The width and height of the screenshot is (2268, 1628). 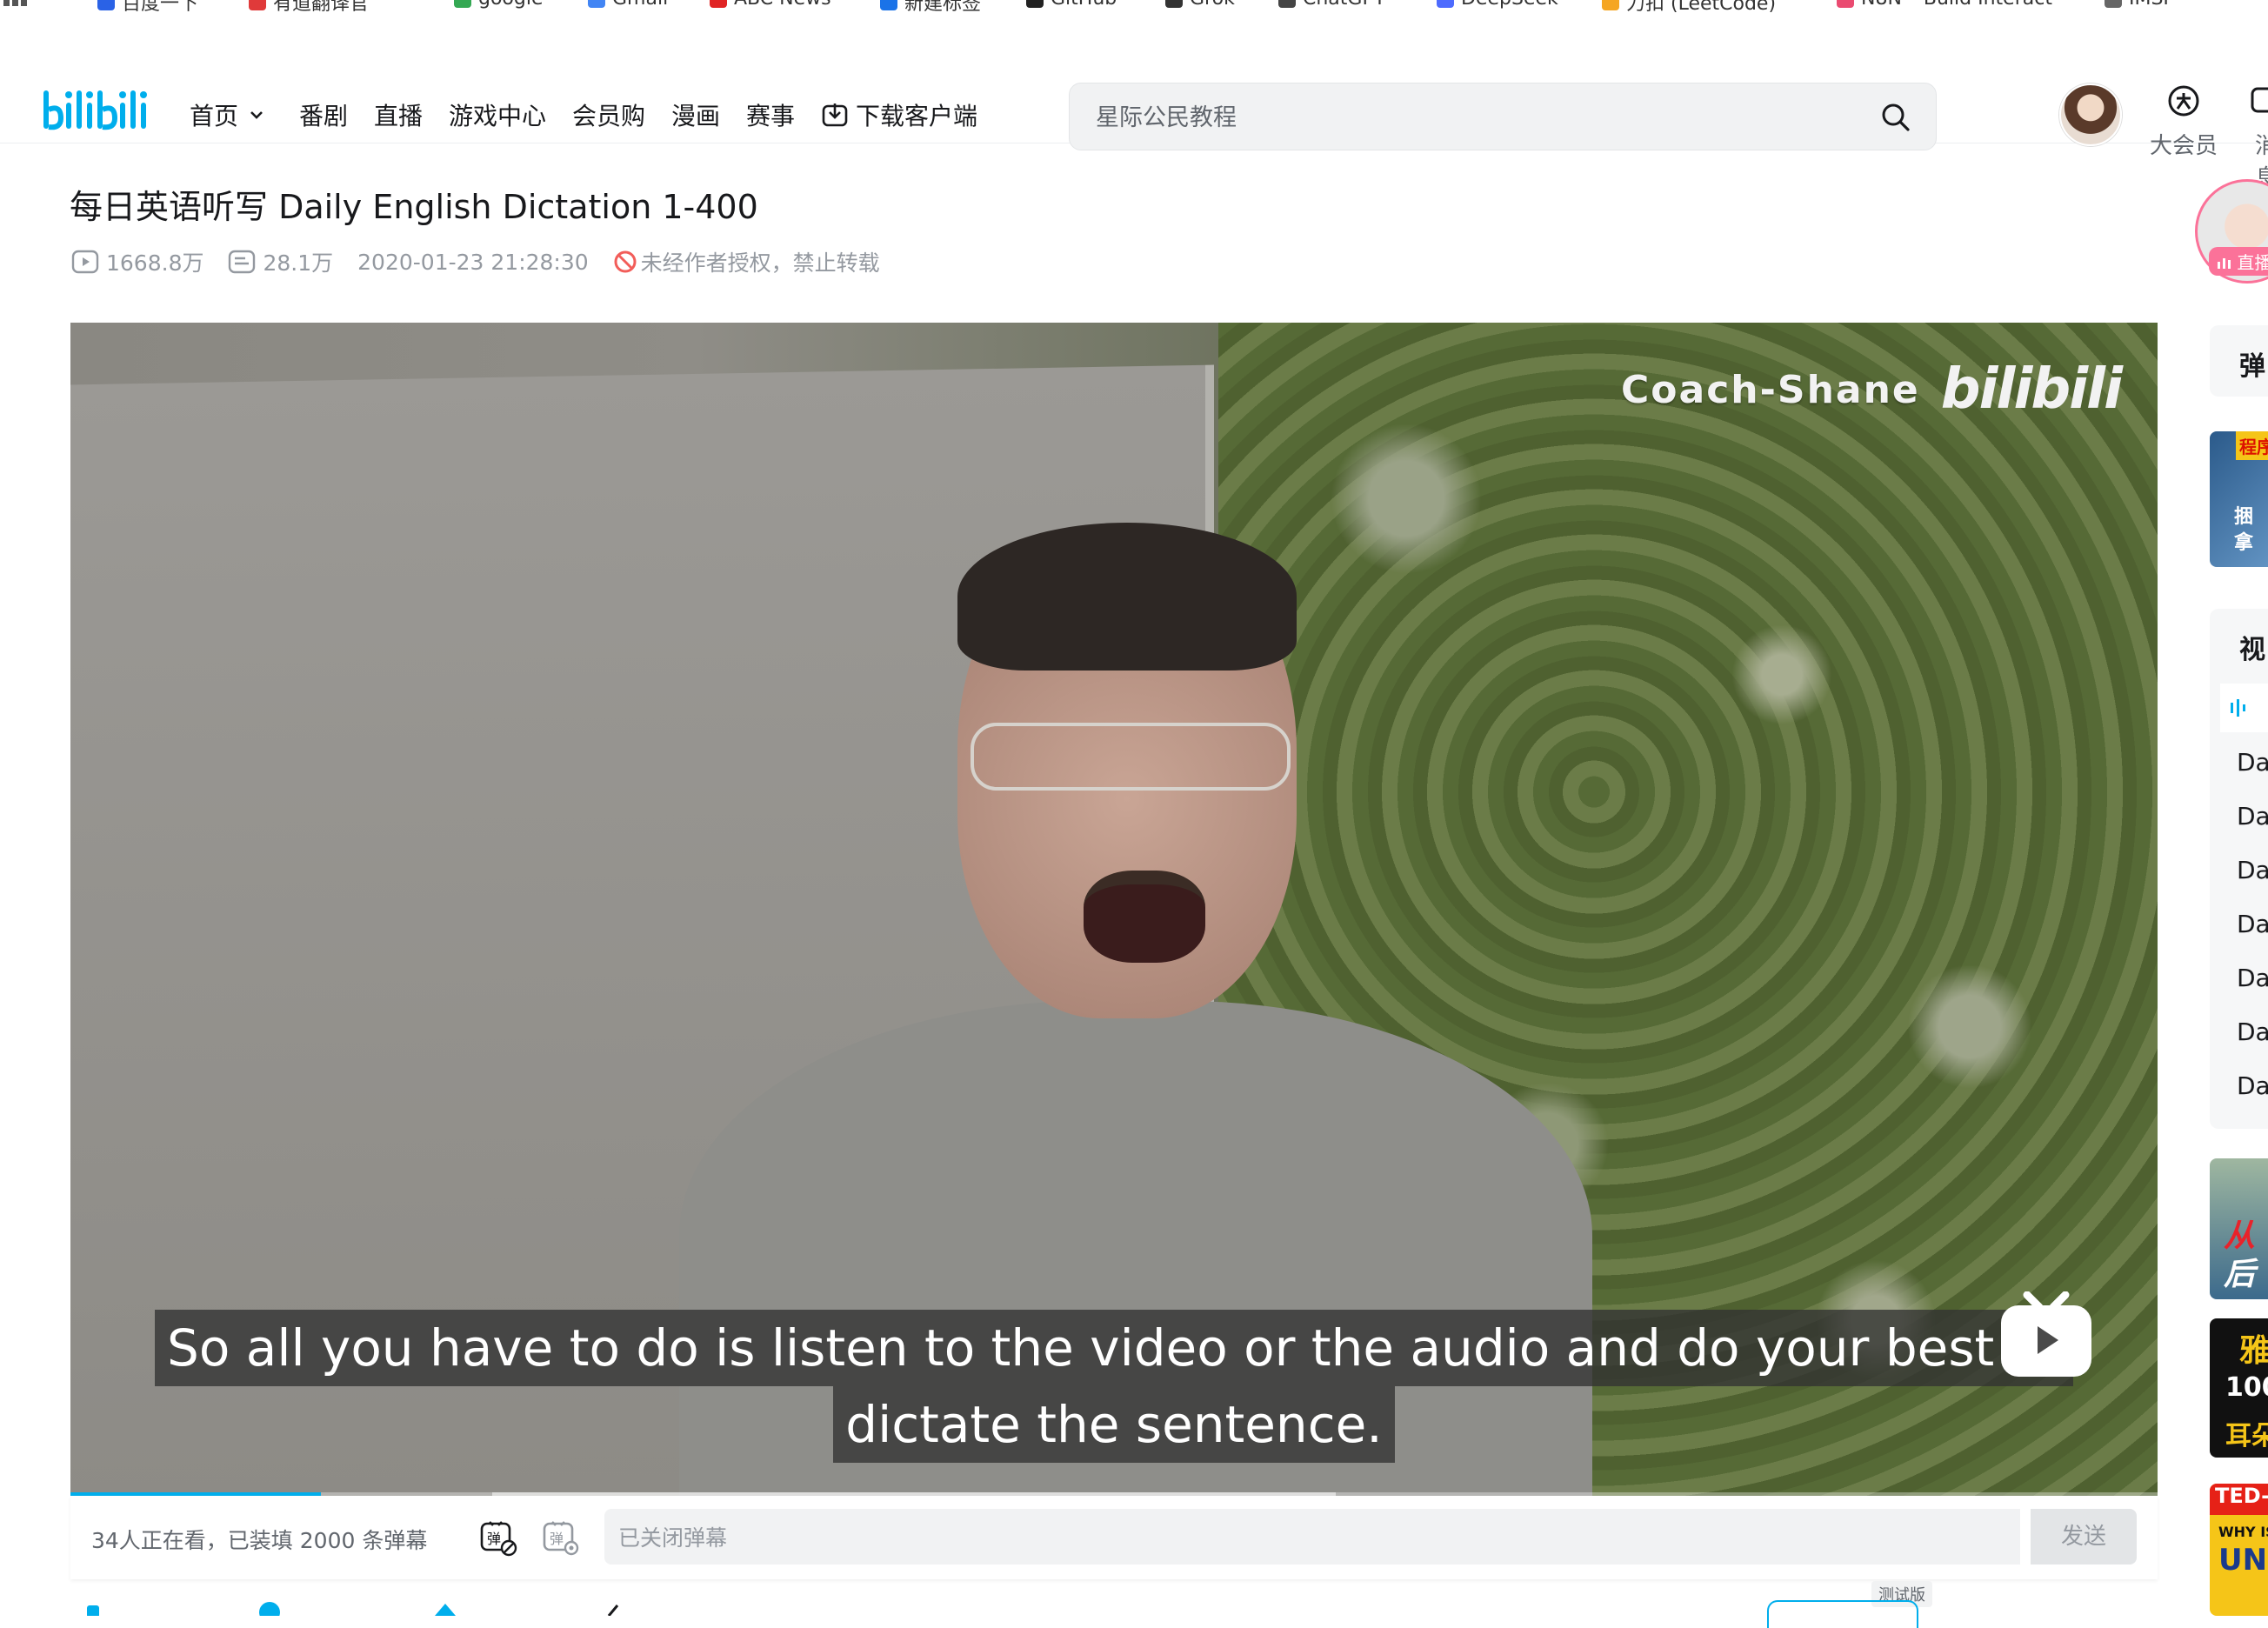 I want to click on nav-live: 直播, so click(x=398, y=114).